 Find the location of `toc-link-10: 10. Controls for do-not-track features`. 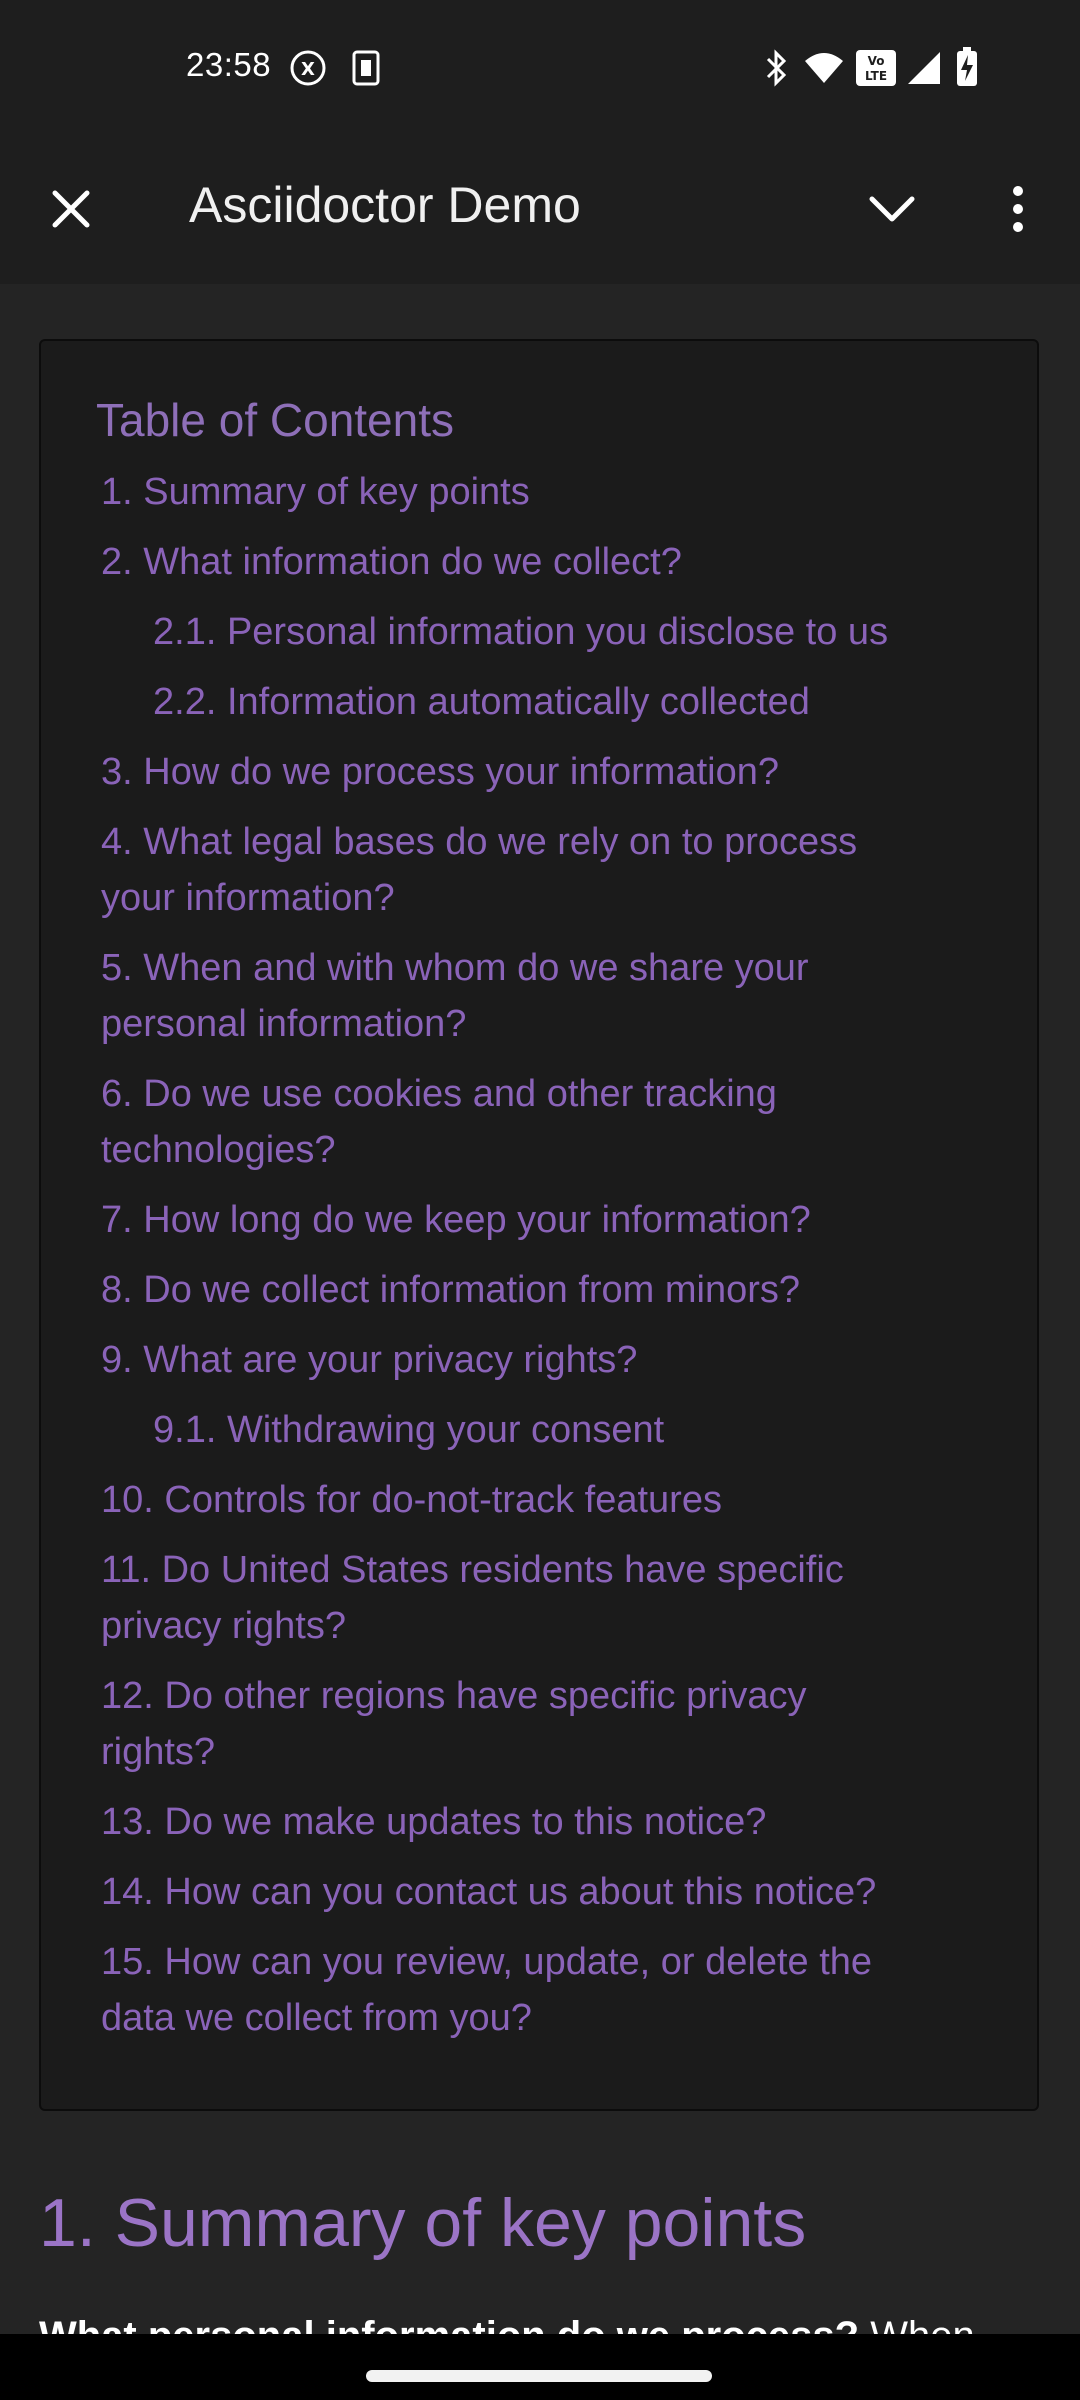

toc-link-10: 10. Controls for do-not-track features is located at coordinates (411, 1500).